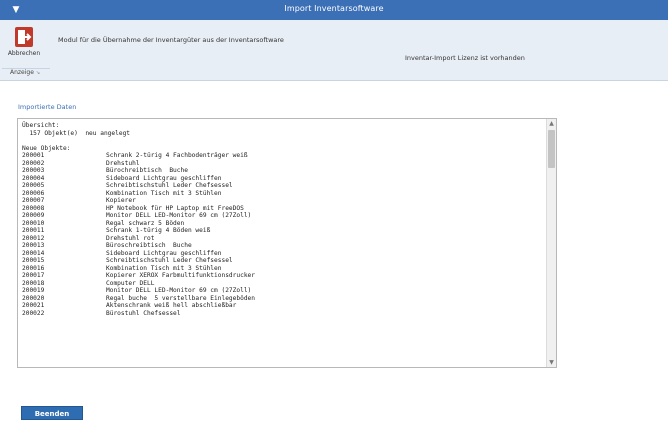  Describe the element at coordinates (33, 155) in the screenshot. I see `object-number: 200001` at that location.